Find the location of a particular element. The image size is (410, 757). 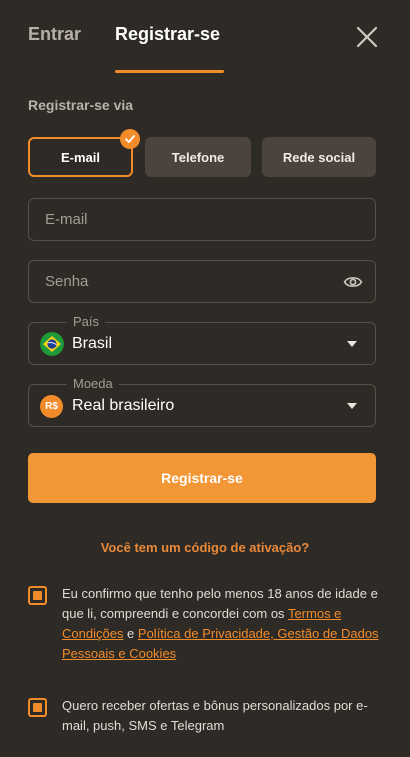

currency-coin-icon: R$ is located at coordinates (51, 406).